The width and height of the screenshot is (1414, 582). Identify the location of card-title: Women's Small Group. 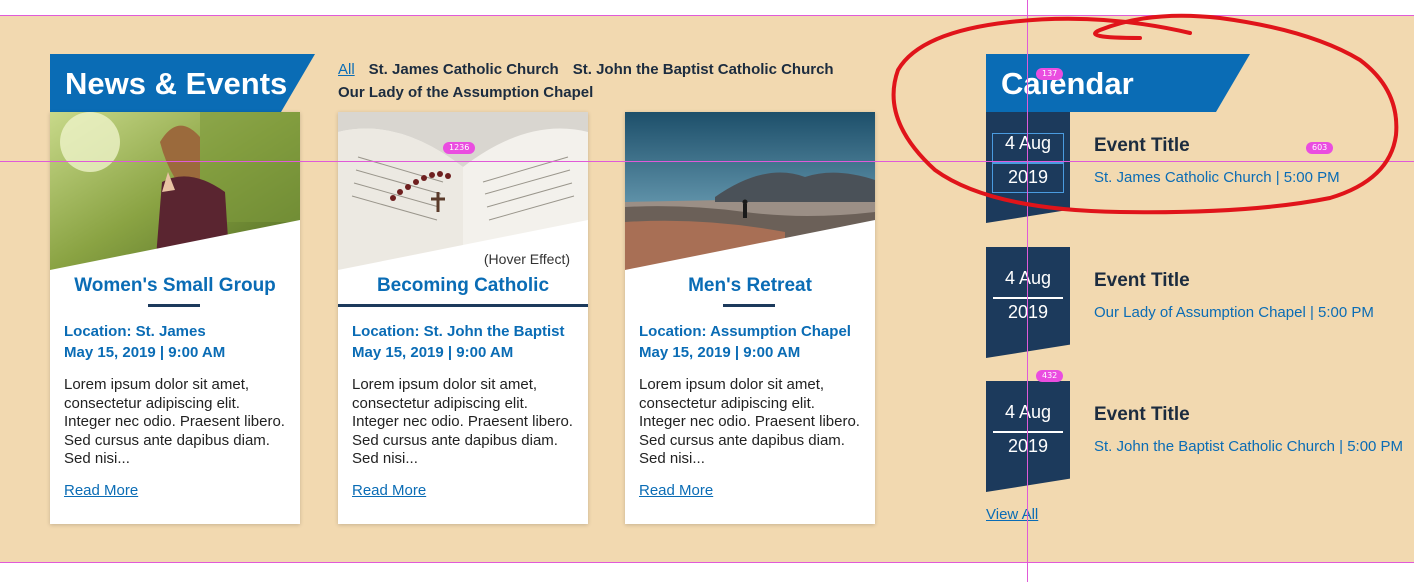
(175, 286).